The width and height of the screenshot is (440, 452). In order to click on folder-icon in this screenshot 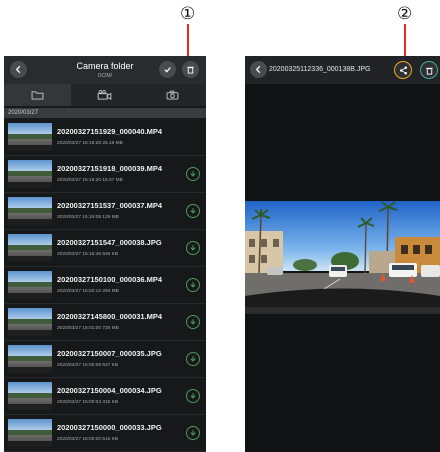, I will do `click(37, 95)`.